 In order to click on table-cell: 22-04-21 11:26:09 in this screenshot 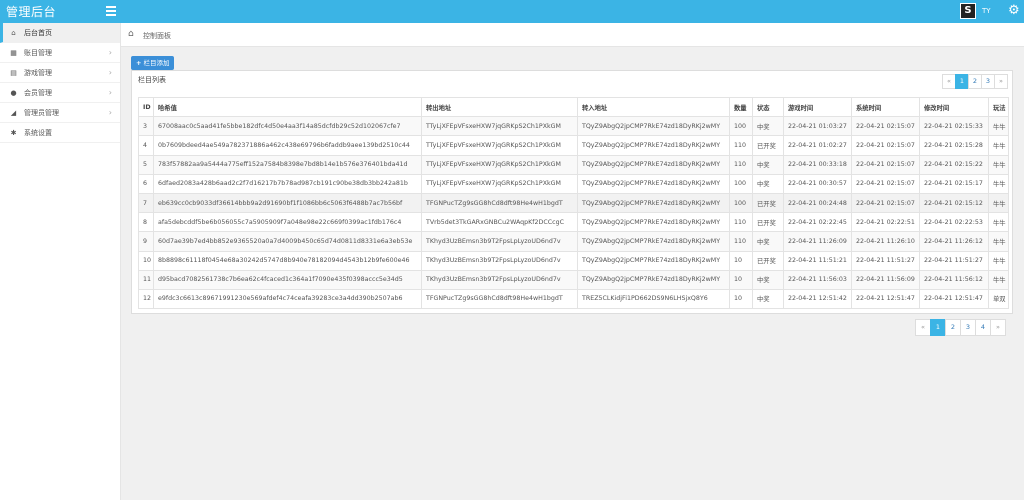, I will do `click(817, 241)`.